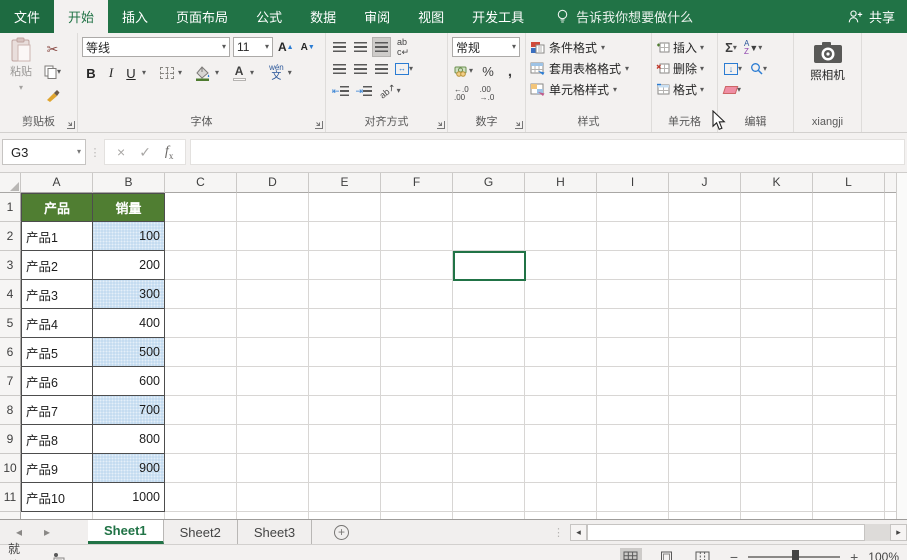 Image resolution: width=907 pixels, height=560 pixels. What do you see at coordinates (57, 515) in the screenshot?
I see `cell-A12` at bounding box center [57, 515].